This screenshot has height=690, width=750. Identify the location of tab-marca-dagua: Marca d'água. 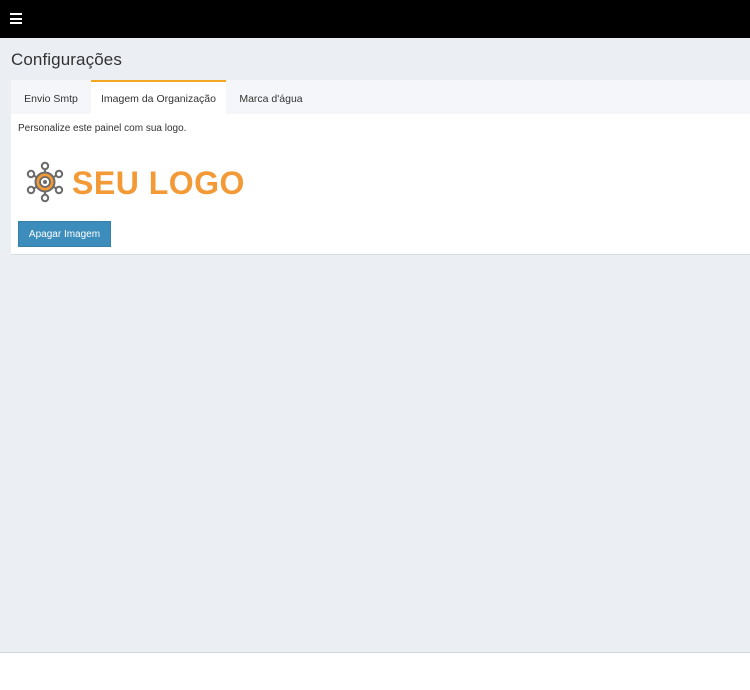
(271, 97).